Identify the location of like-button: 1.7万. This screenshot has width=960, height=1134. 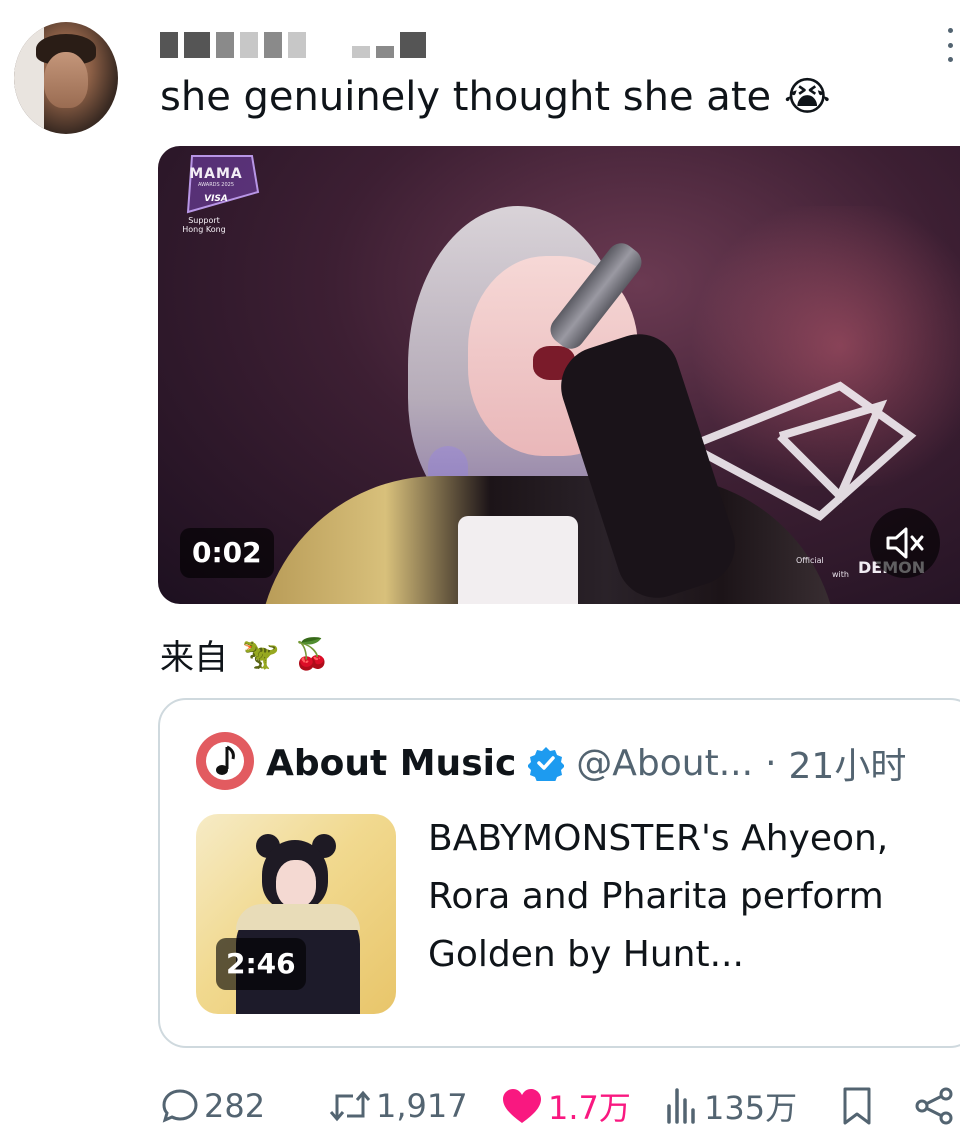
(565, 1106).